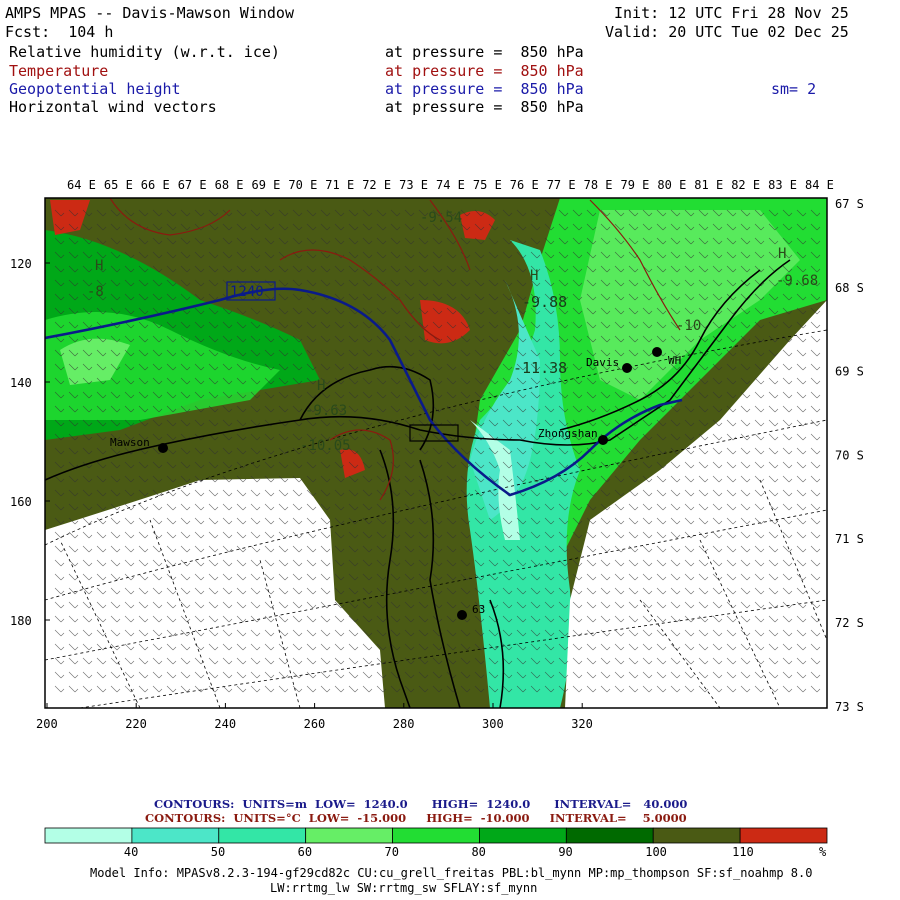 This screenshot has width=900, height=900. I want to click on x-tick-label: 200, so click(47, 724).